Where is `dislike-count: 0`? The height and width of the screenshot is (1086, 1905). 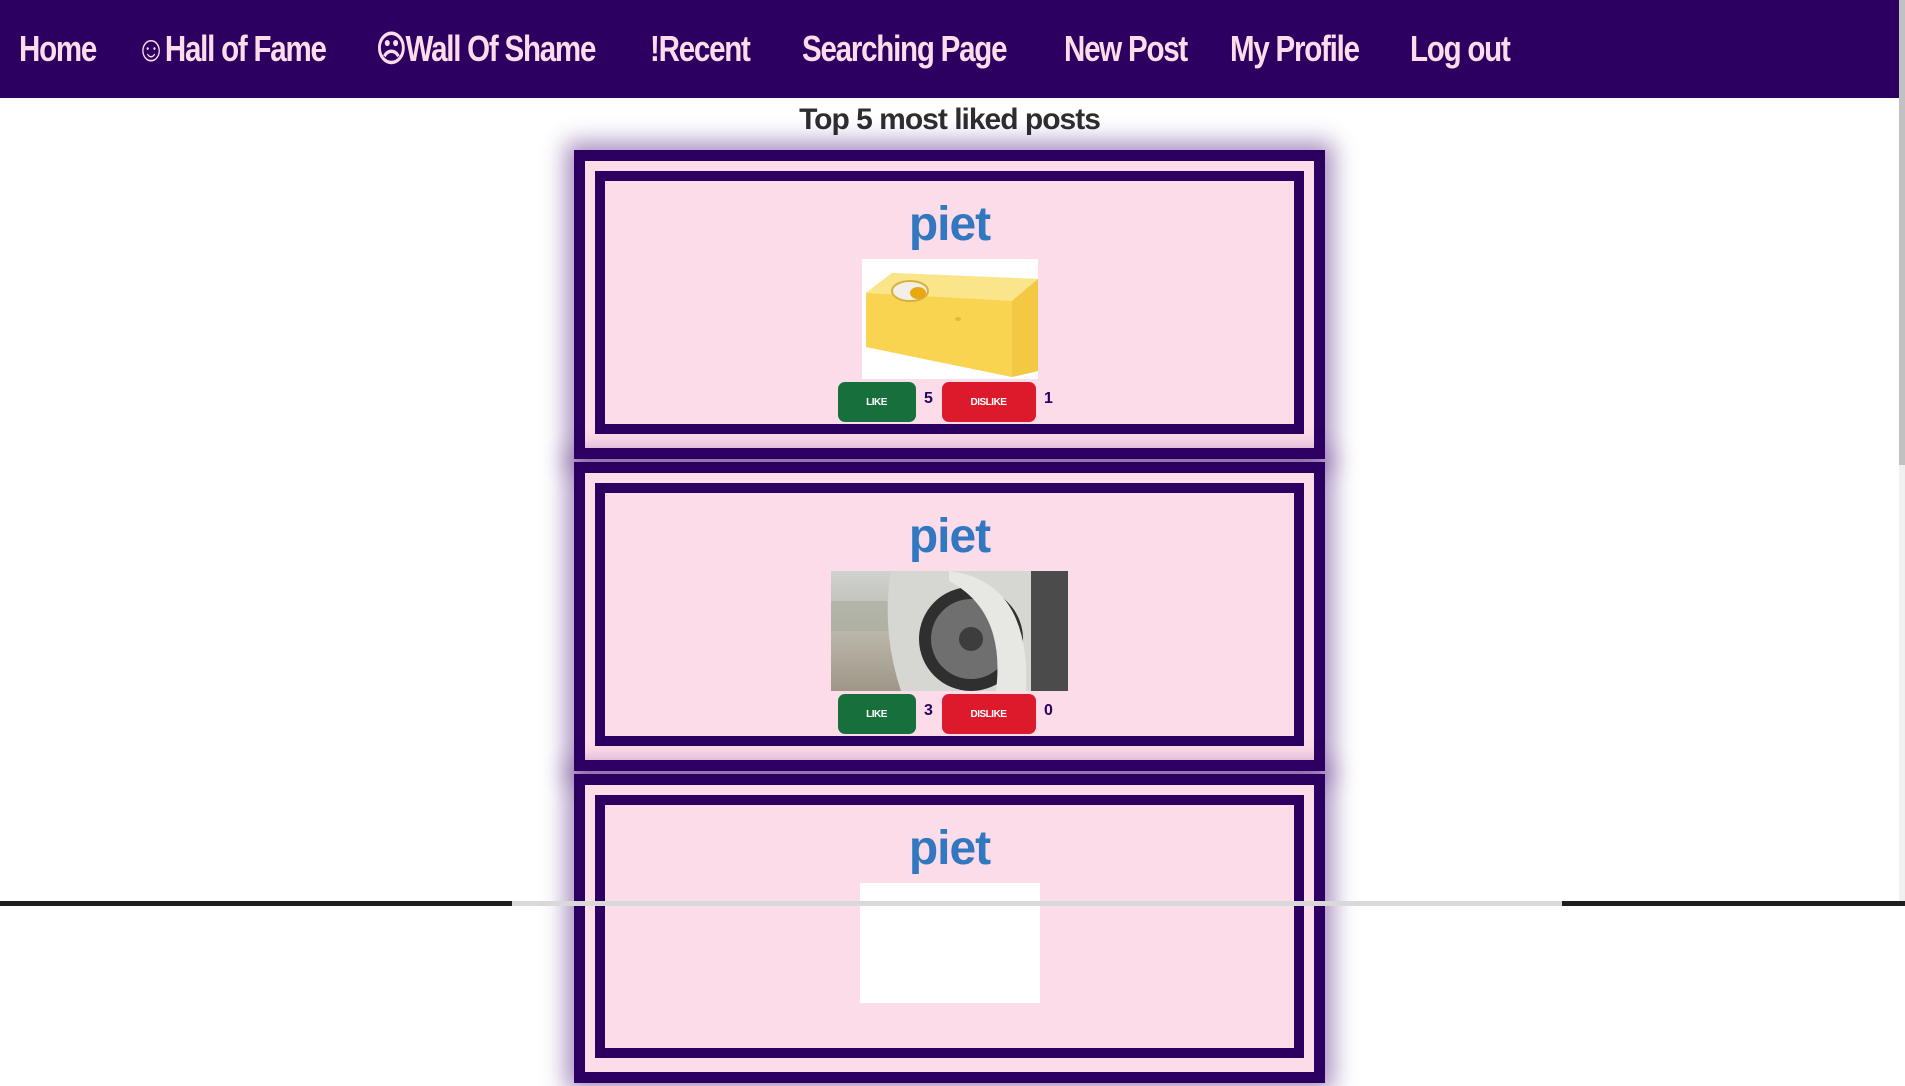 dislike-count: 0 is located at coordinates (1048, 710).